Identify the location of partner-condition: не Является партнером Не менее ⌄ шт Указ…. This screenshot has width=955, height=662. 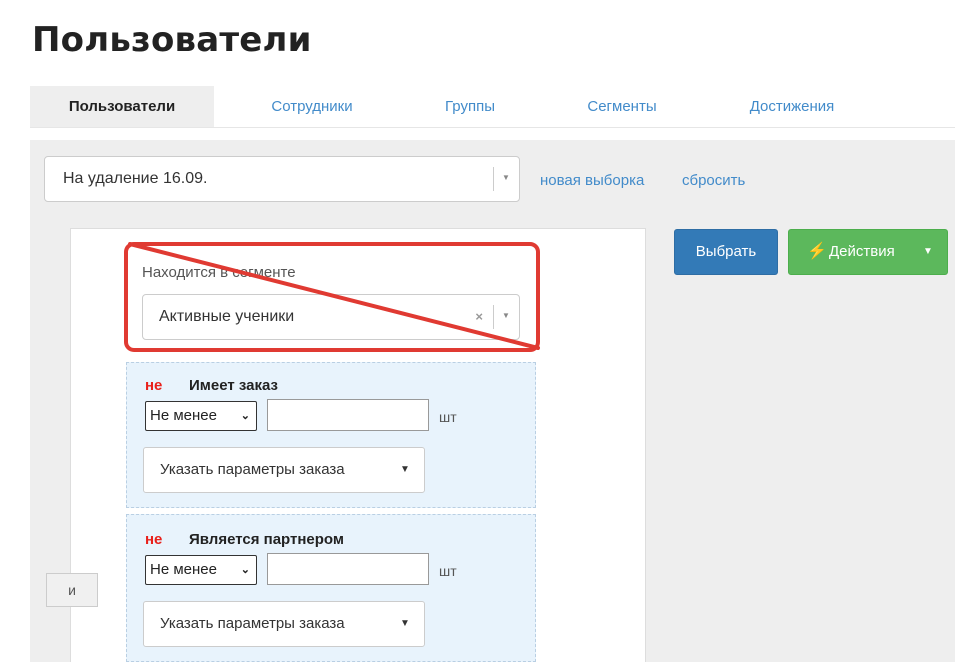
(331, 588).